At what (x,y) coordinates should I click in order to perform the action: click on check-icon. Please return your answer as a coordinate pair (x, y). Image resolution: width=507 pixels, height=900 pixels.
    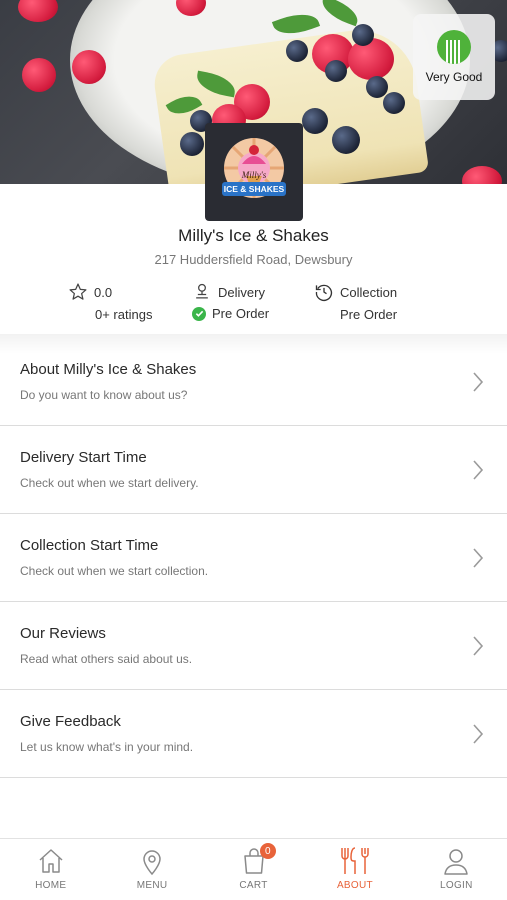
    Looking at the image, I should click on (199, 313).